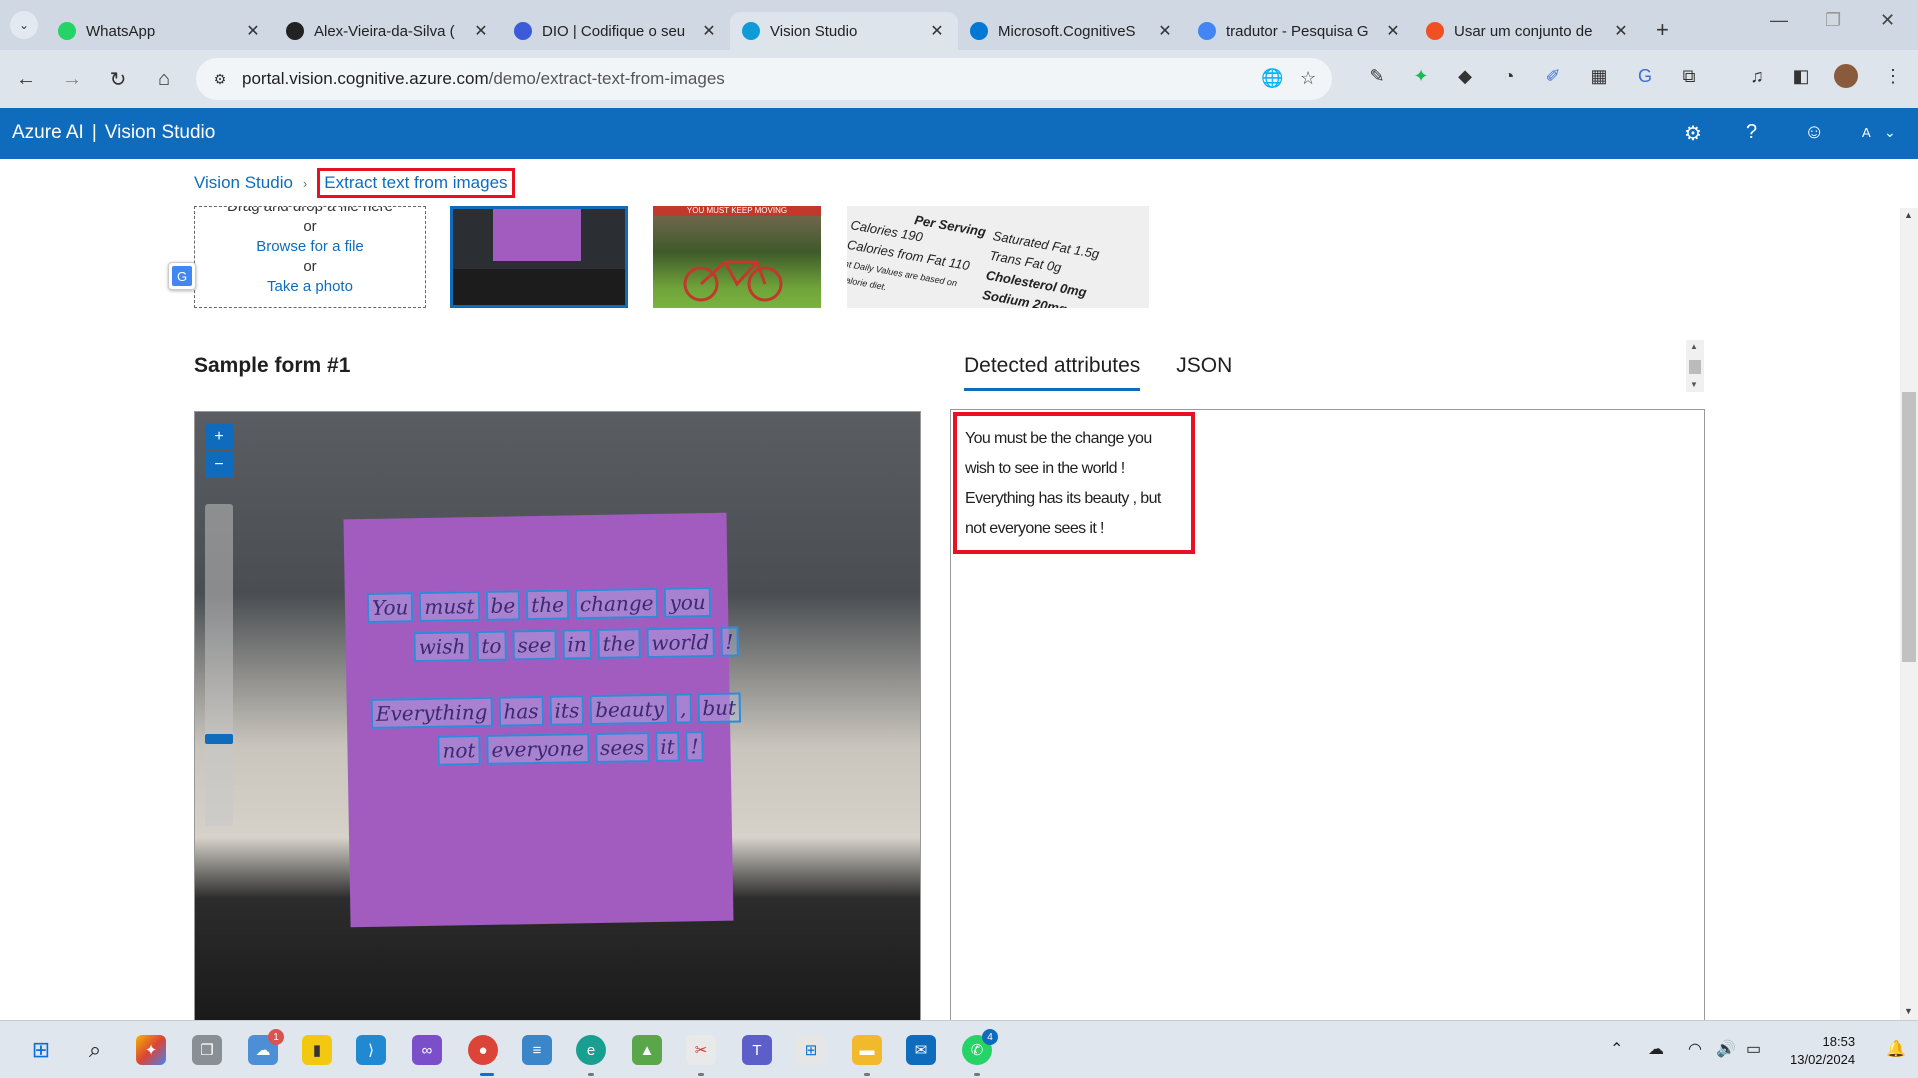  Describe the element at coordinates (622, 748) in the screenshot. I see `ocr-word-box: sees` at that location.